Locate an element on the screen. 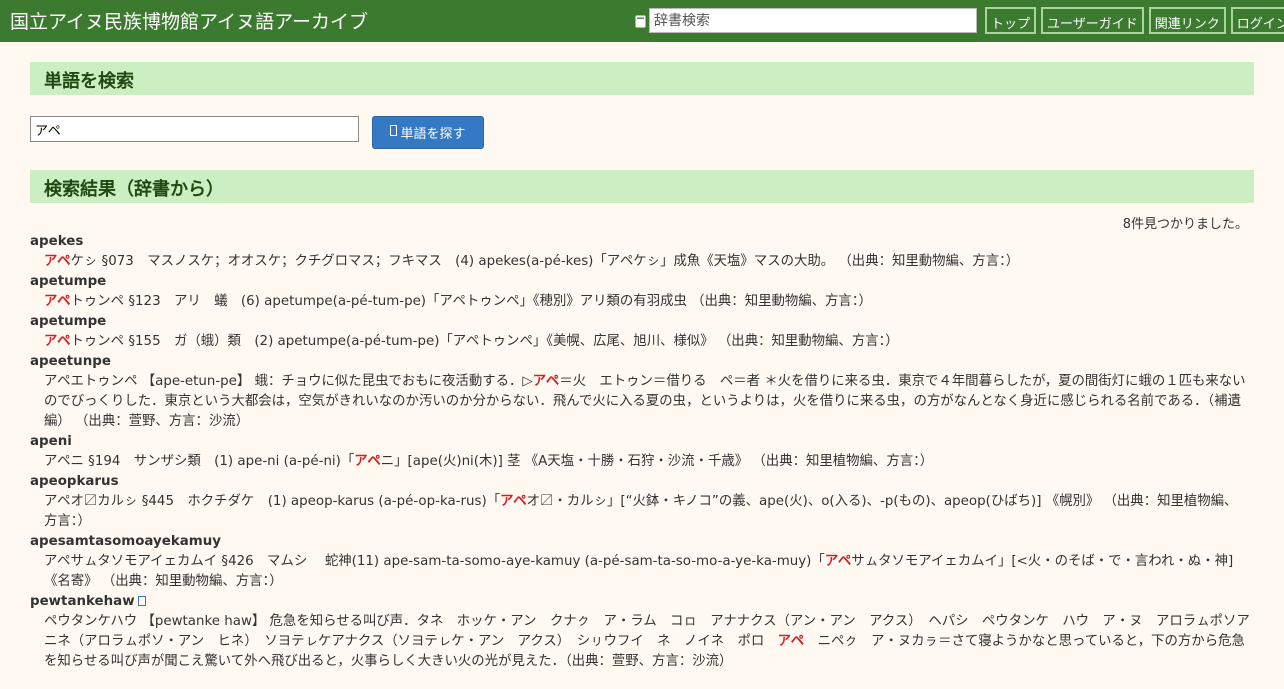 The image size is (1284, 689). nav-user-guide: ユーザーガイド is located at coordinates (1092, 20).